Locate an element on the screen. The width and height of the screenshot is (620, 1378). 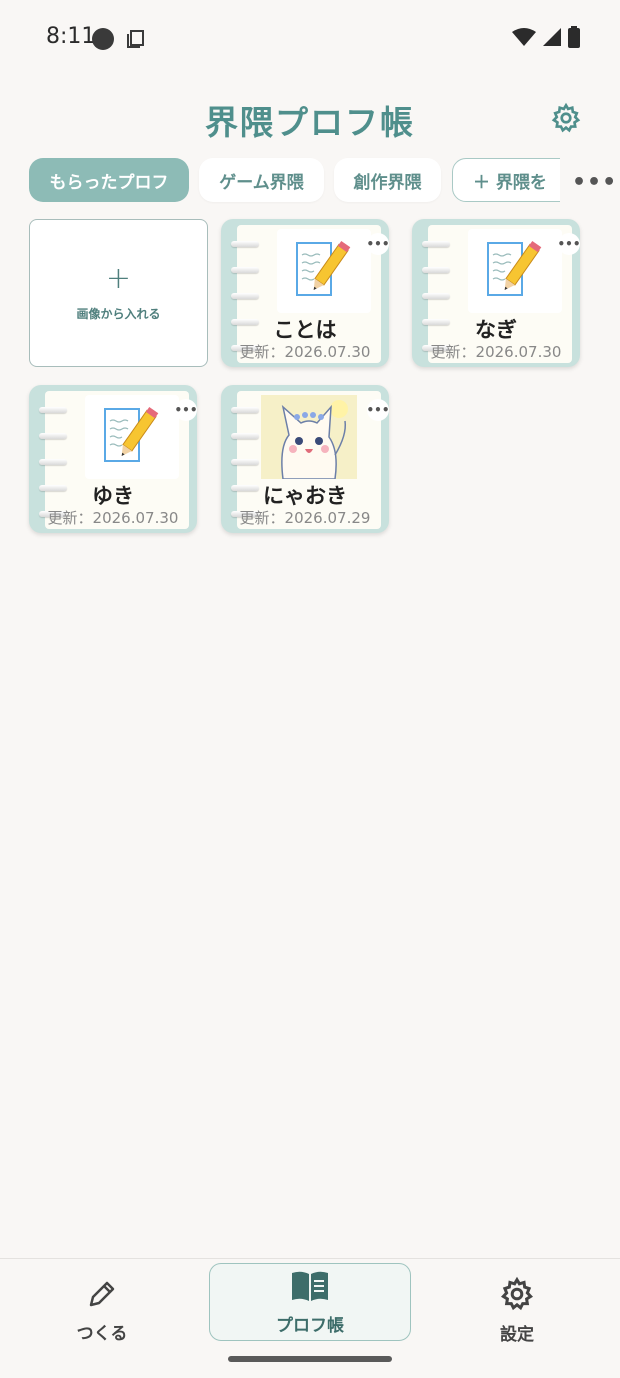
nav-label: つくる is located at coordinates (102, 1333).